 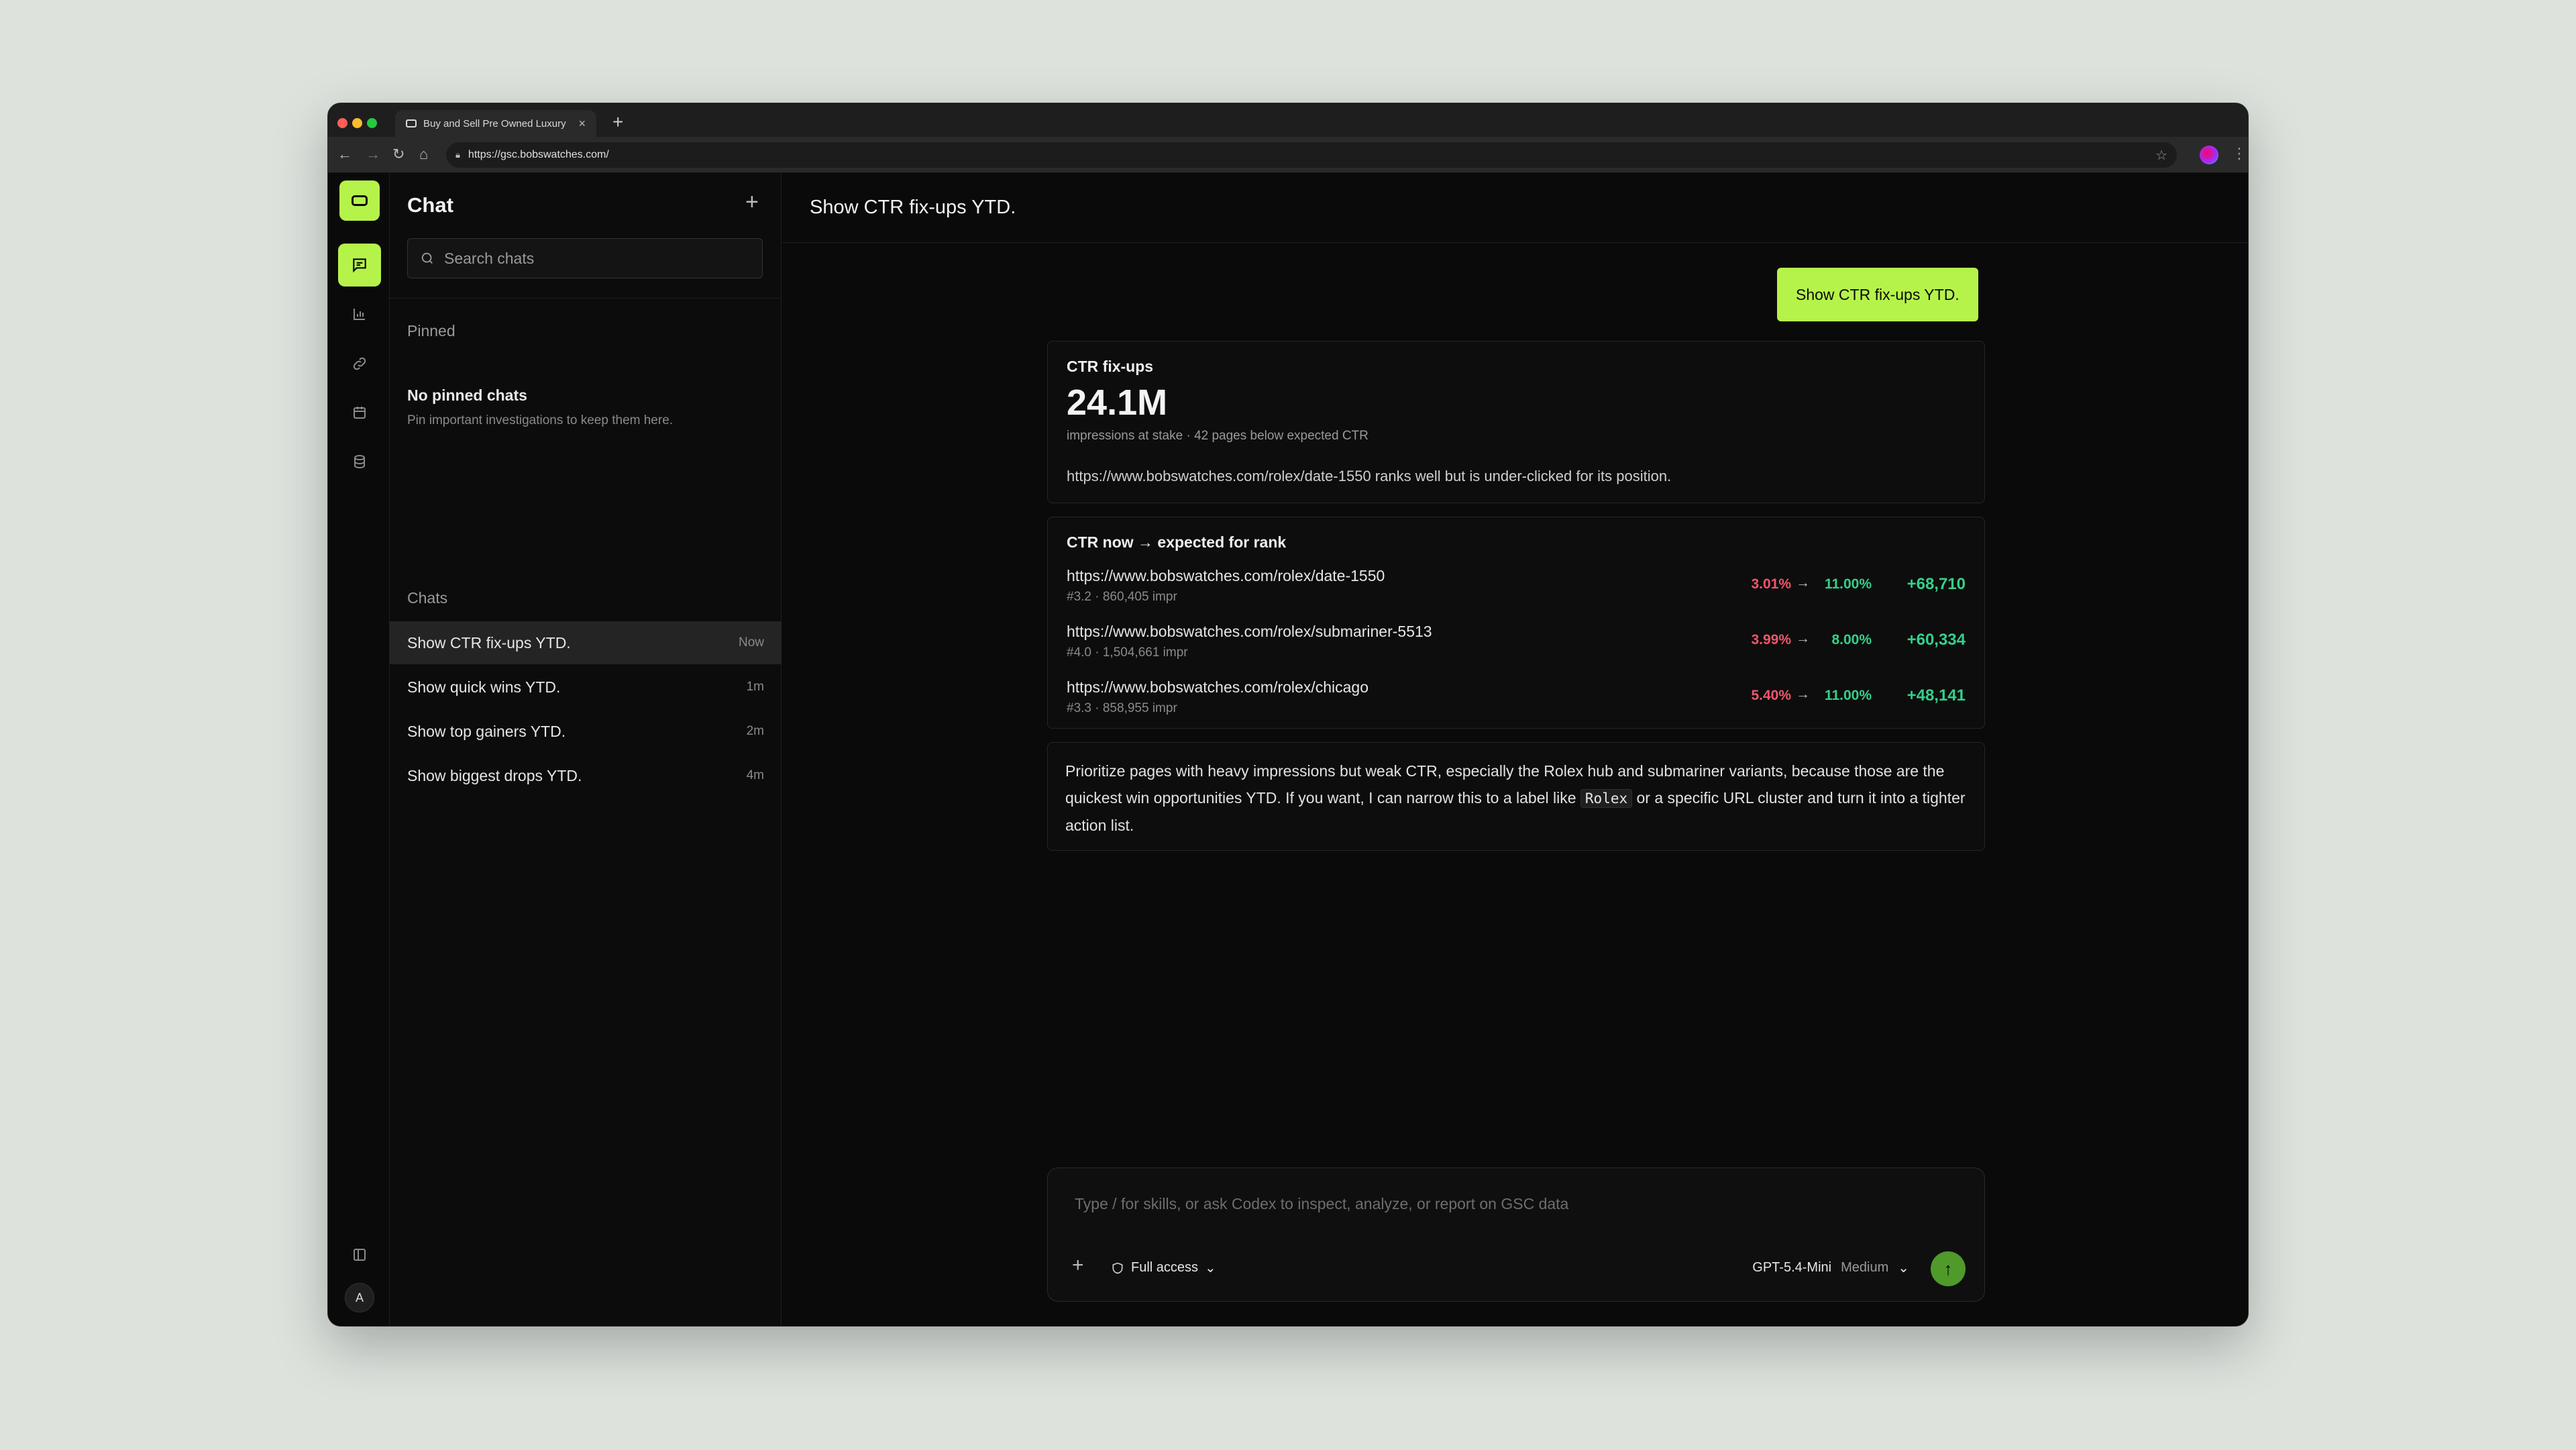 I want to click on arrow-up-icon: ↑, so click(x=1948, y=1268).